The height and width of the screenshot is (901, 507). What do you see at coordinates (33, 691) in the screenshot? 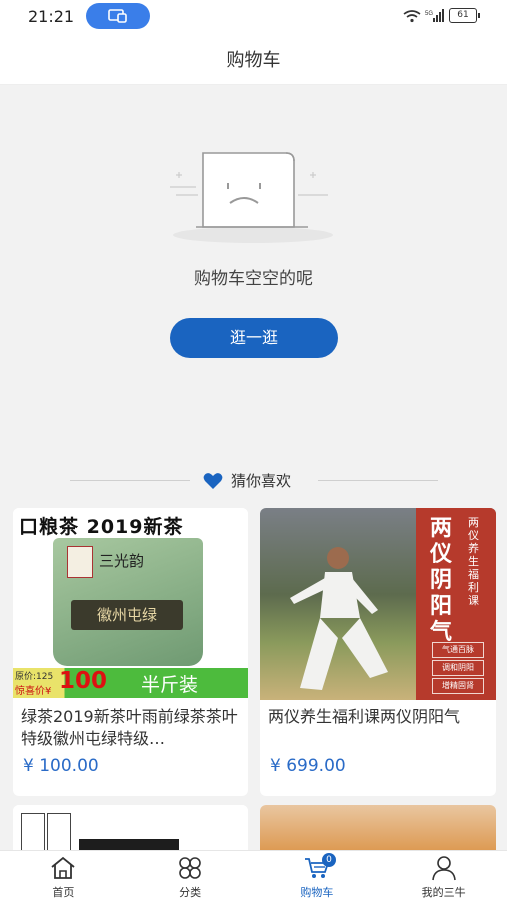
I see `promo-now-label: 惊喜价¥` at bounding box center [33, 691].